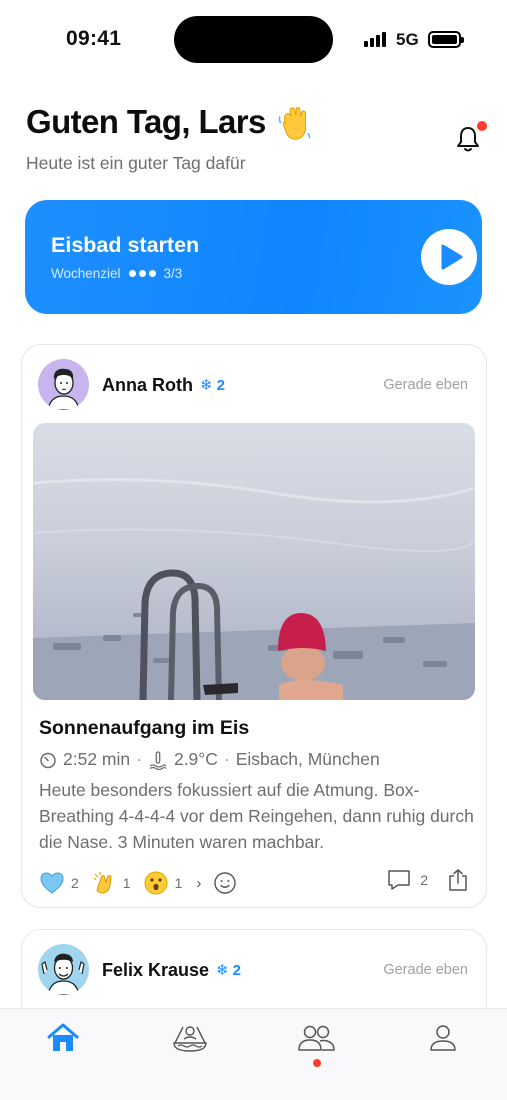 The height and width of the screenshot is (1100, 507). What do you see at coordinates (155, 970) in the screenshot?
I see `post-author: Felix Krause` at bounding box center [155, 970].